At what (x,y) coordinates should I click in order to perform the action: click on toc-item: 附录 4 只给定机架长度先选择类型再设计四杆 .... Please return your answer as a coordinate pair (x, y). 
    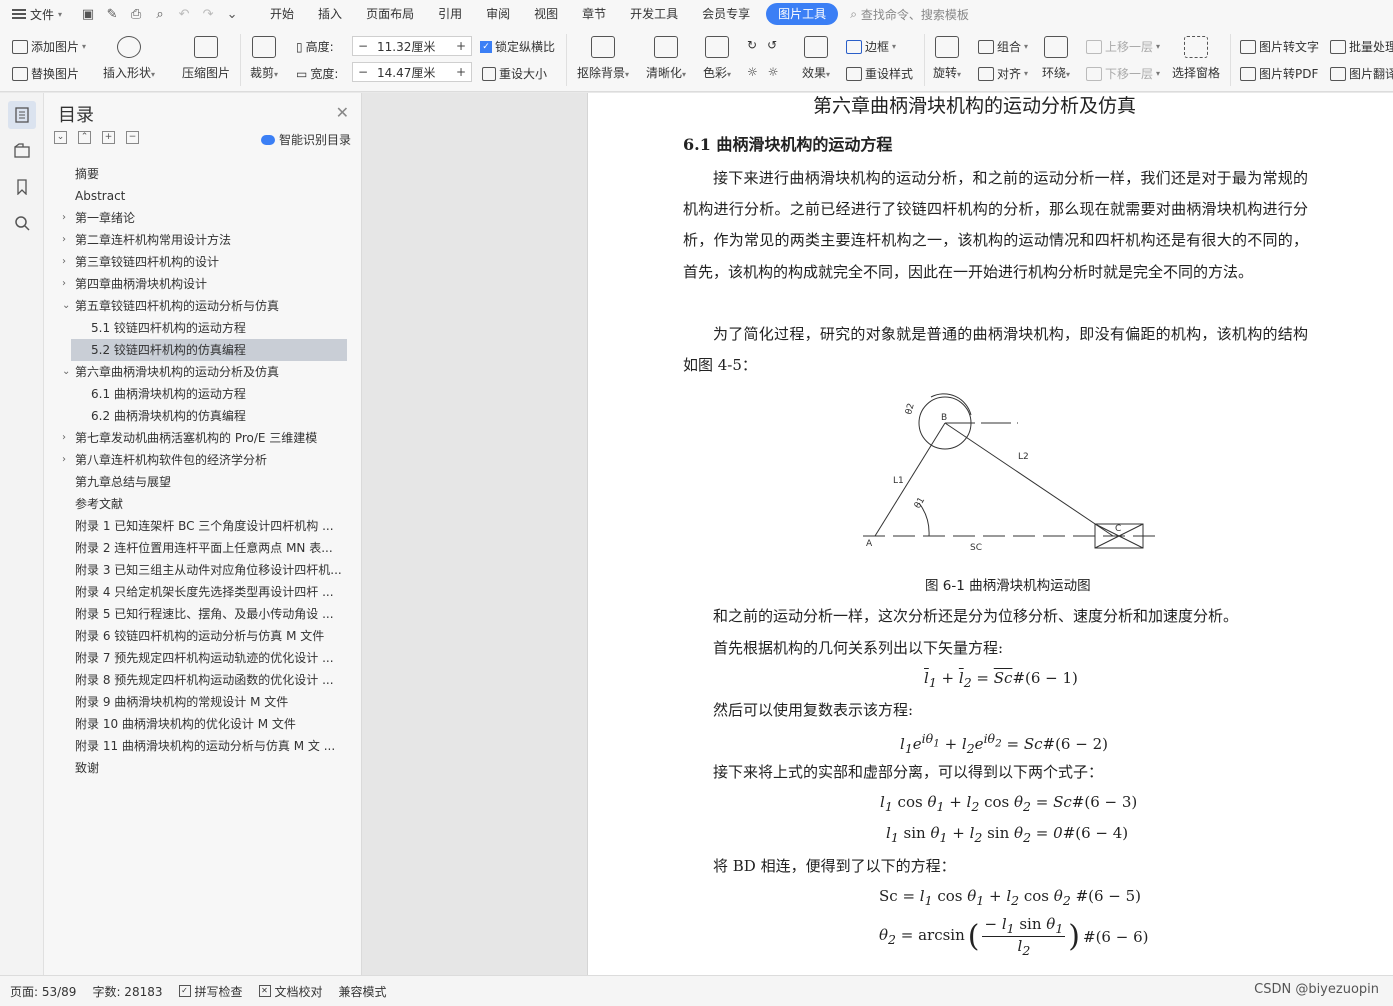
    Looking at the image, I should click on (194, 592).